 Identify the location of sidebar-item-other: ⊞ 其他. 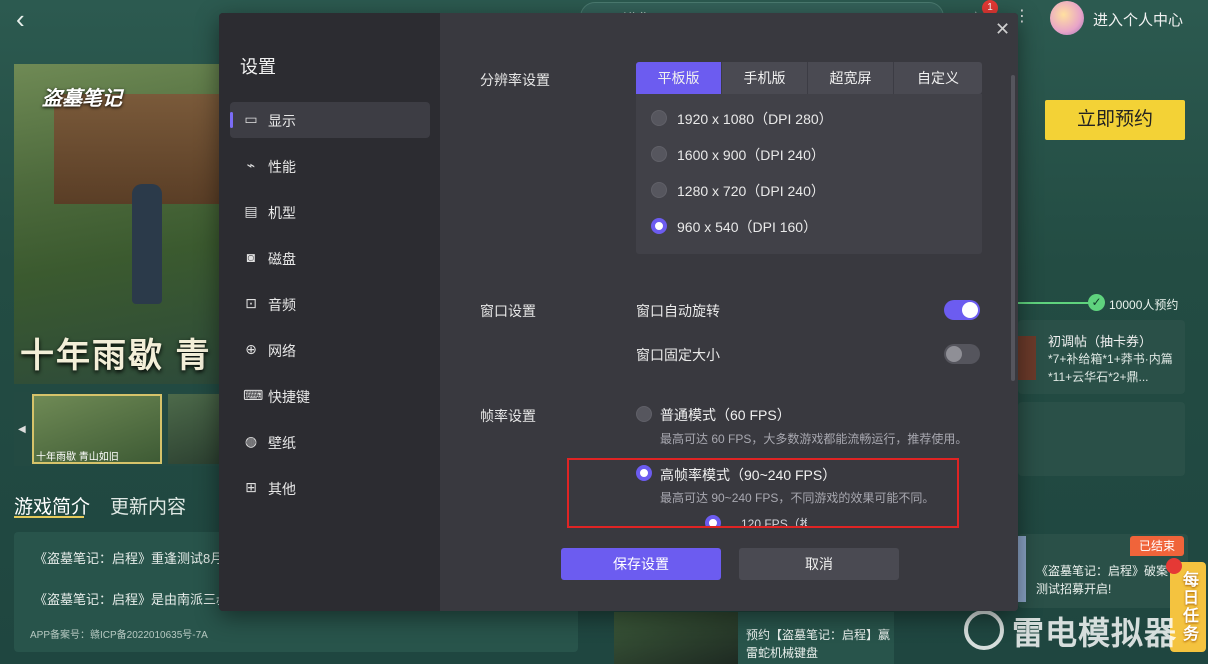
(330, 488).